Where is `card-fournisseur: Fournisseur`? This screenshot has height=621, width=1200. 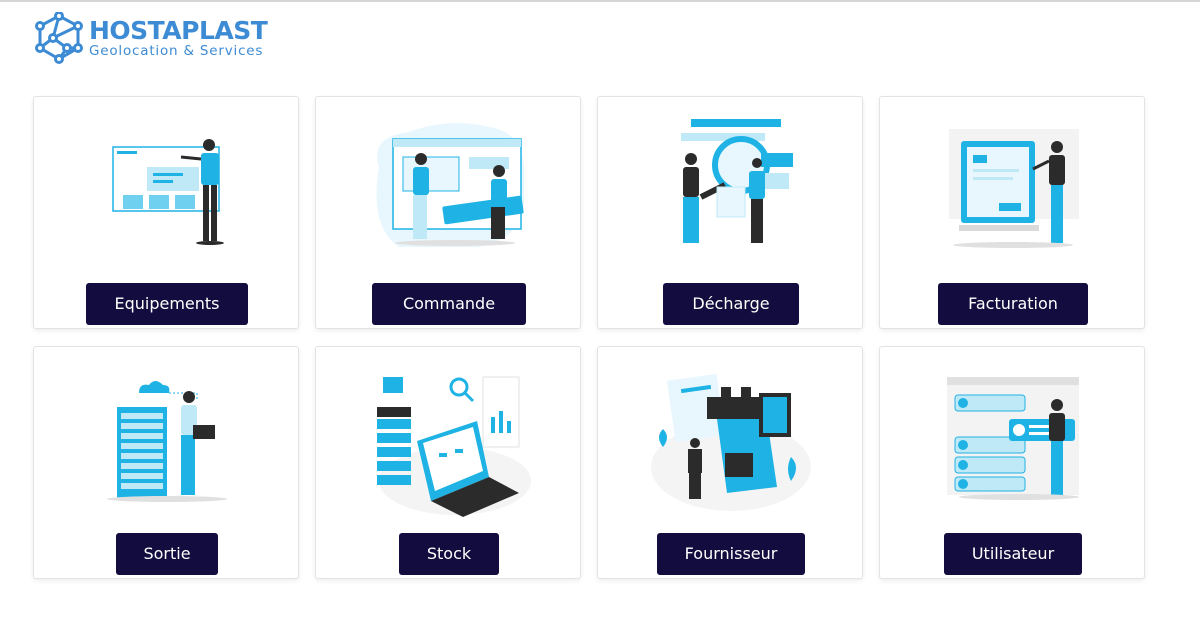
card-fournisseur: Fournisseur is located at coordinates (730, 462).